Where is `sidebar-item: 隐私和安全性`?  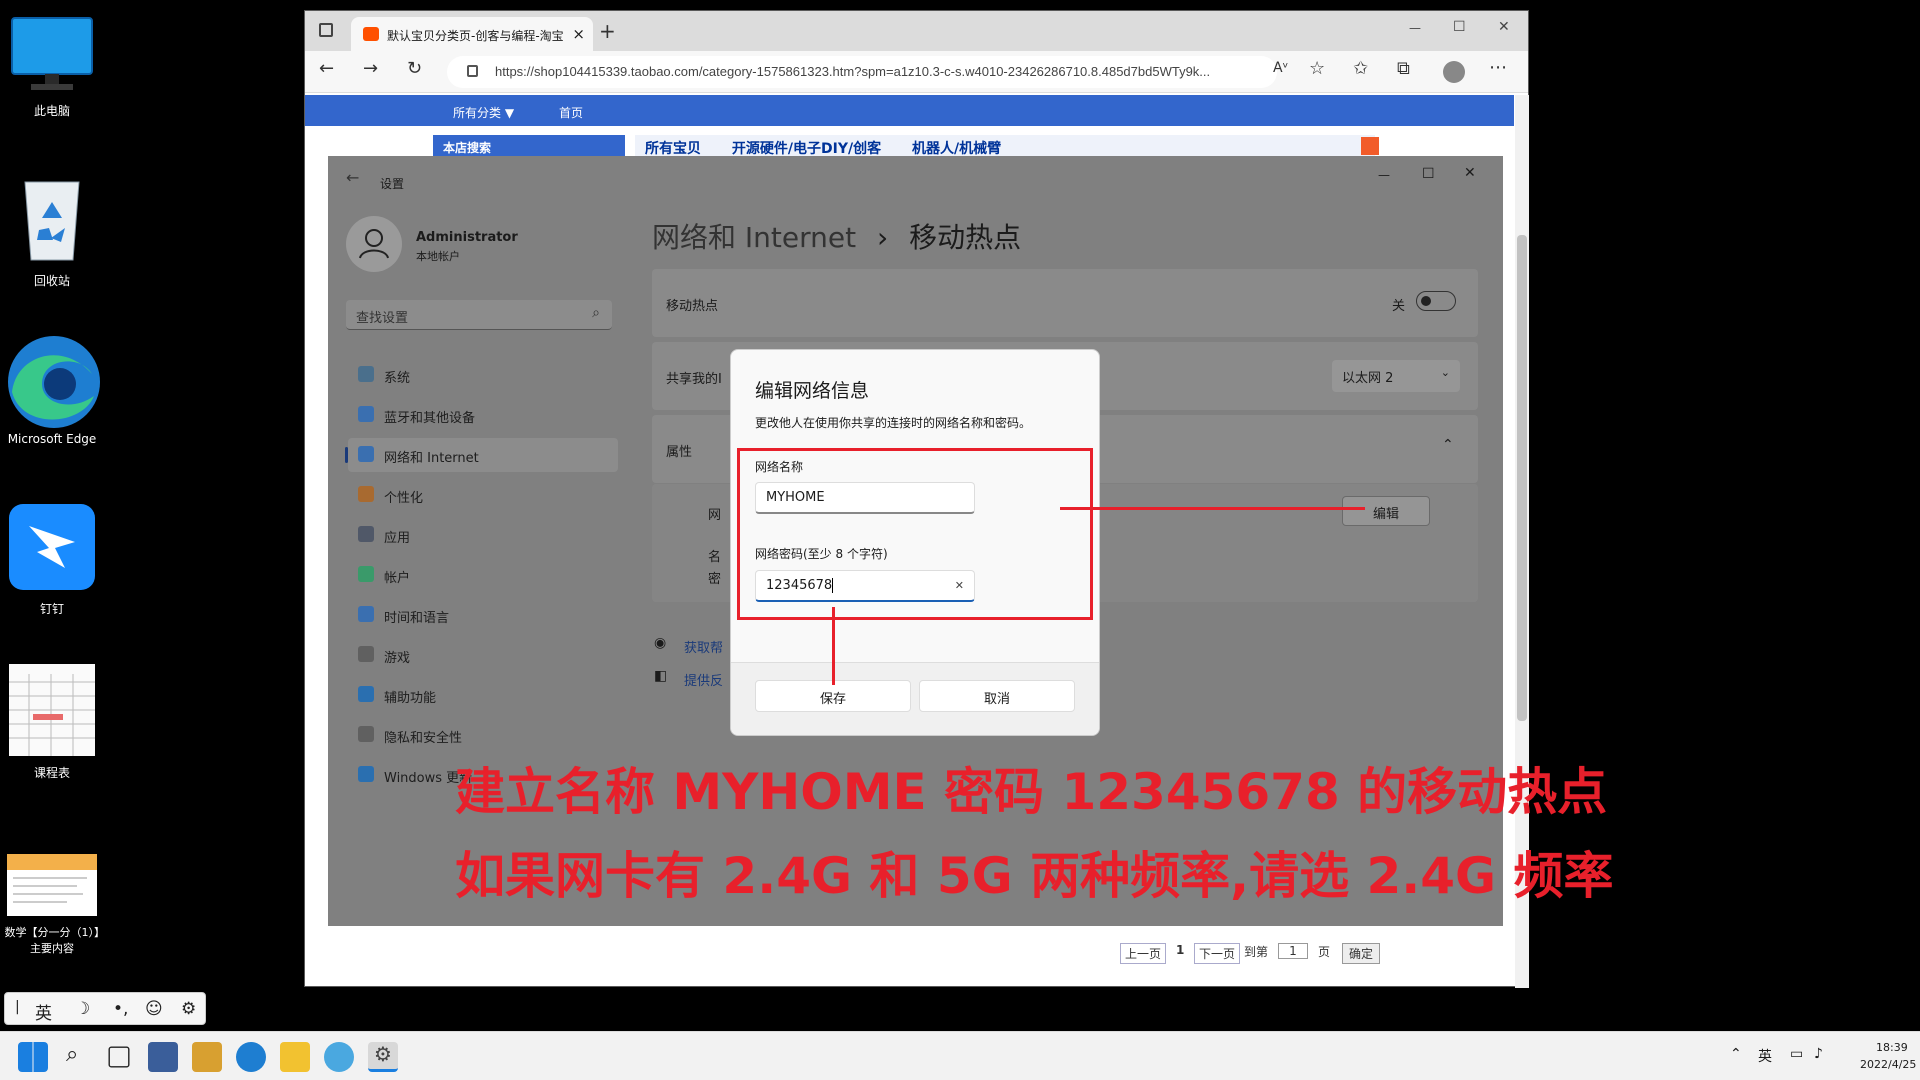 sidebar-item: 隐私和安全性 is located at coordinates (483, 735).